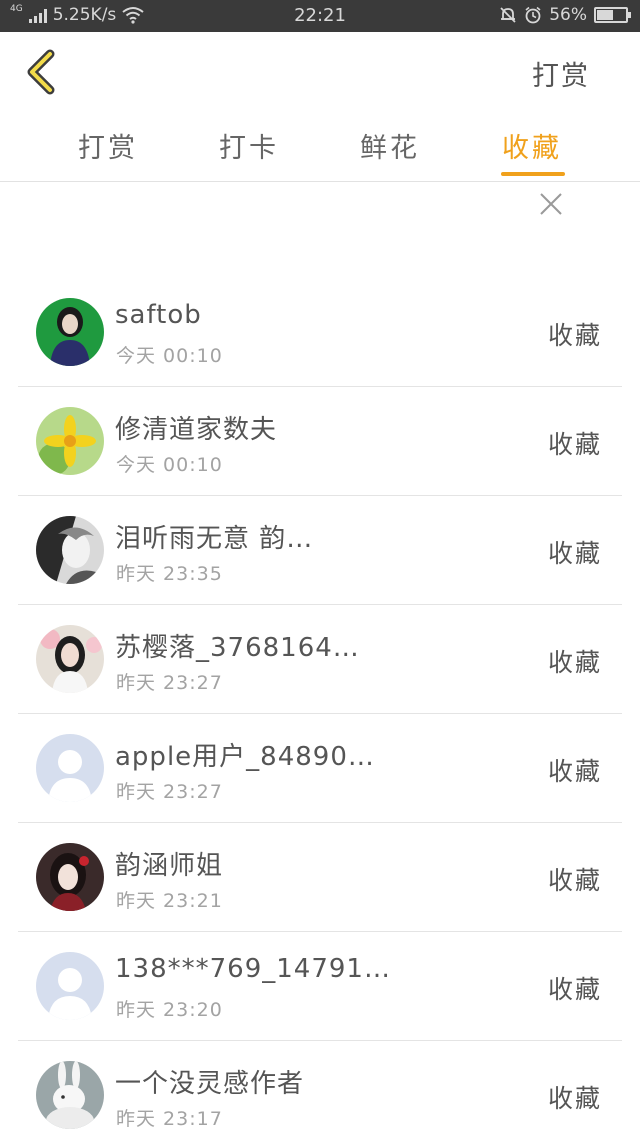 The height and width of the screenshot is (1138, 640). Describe the element at coordinates (320, 986) in the screenshot. I see `list-item: 138***769_14791… 昨天 23:20 收藏` at that location.